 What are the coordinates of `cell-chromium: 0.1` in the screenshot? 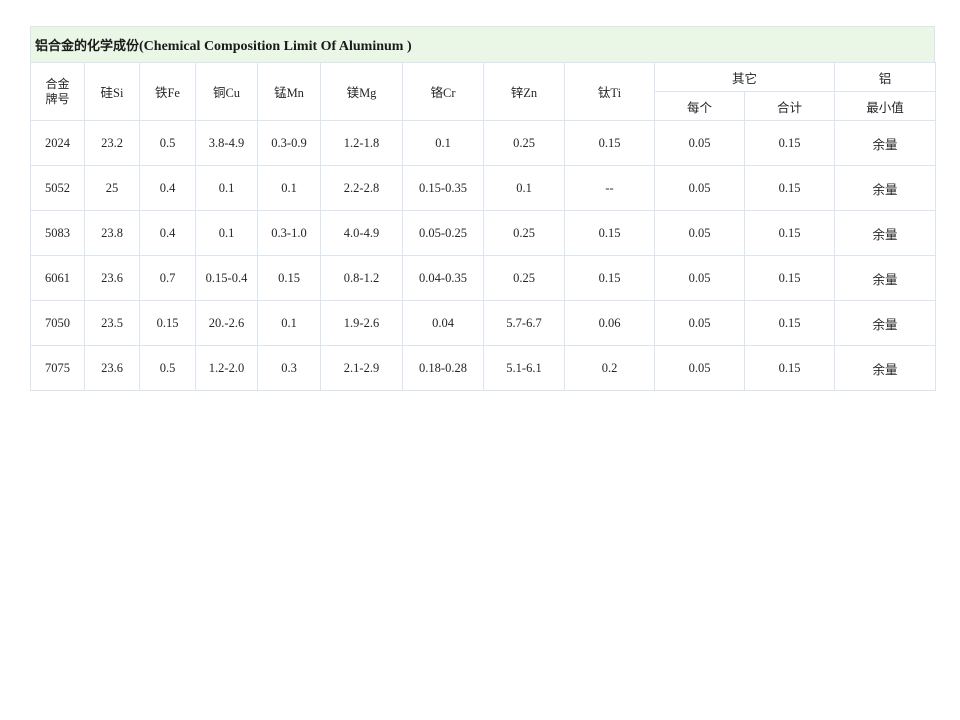 It's located at (443, 143).